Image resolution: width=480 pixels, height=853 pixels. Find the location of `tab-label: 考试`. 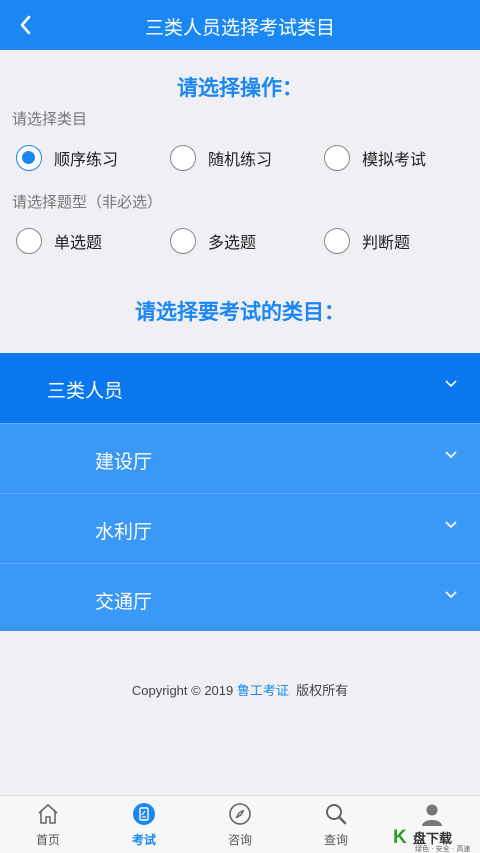

tab-label: 考试 is located at coordinates (143, 840).